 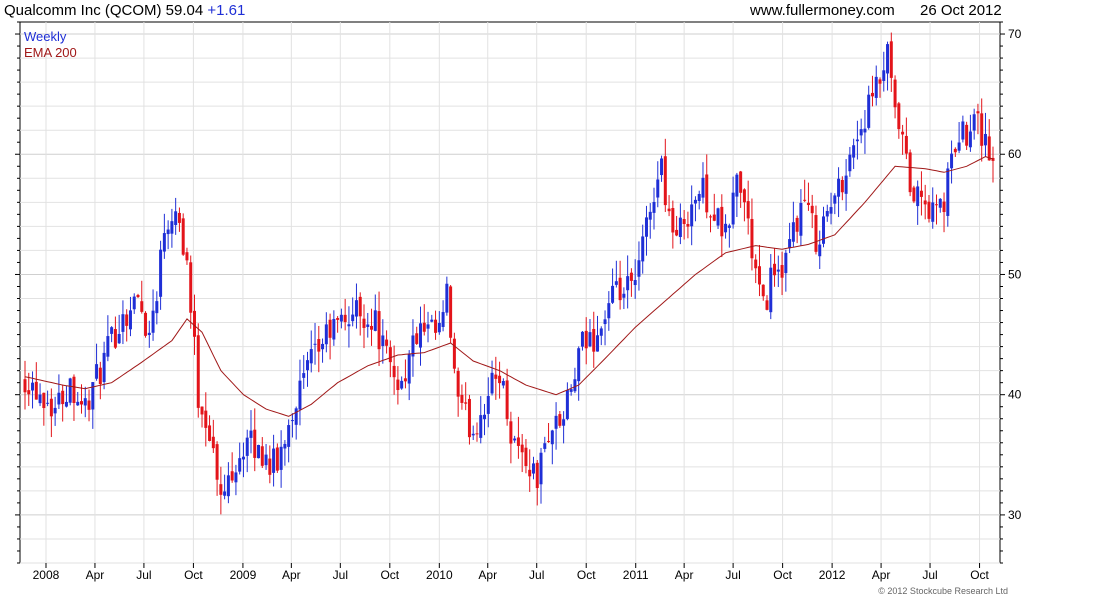 What do you see at coordinates (943, 591) in the screenshot?
I see `copyright-footer: © 2012 Stockcube Research Ltd` at bounding box center [943, 591].